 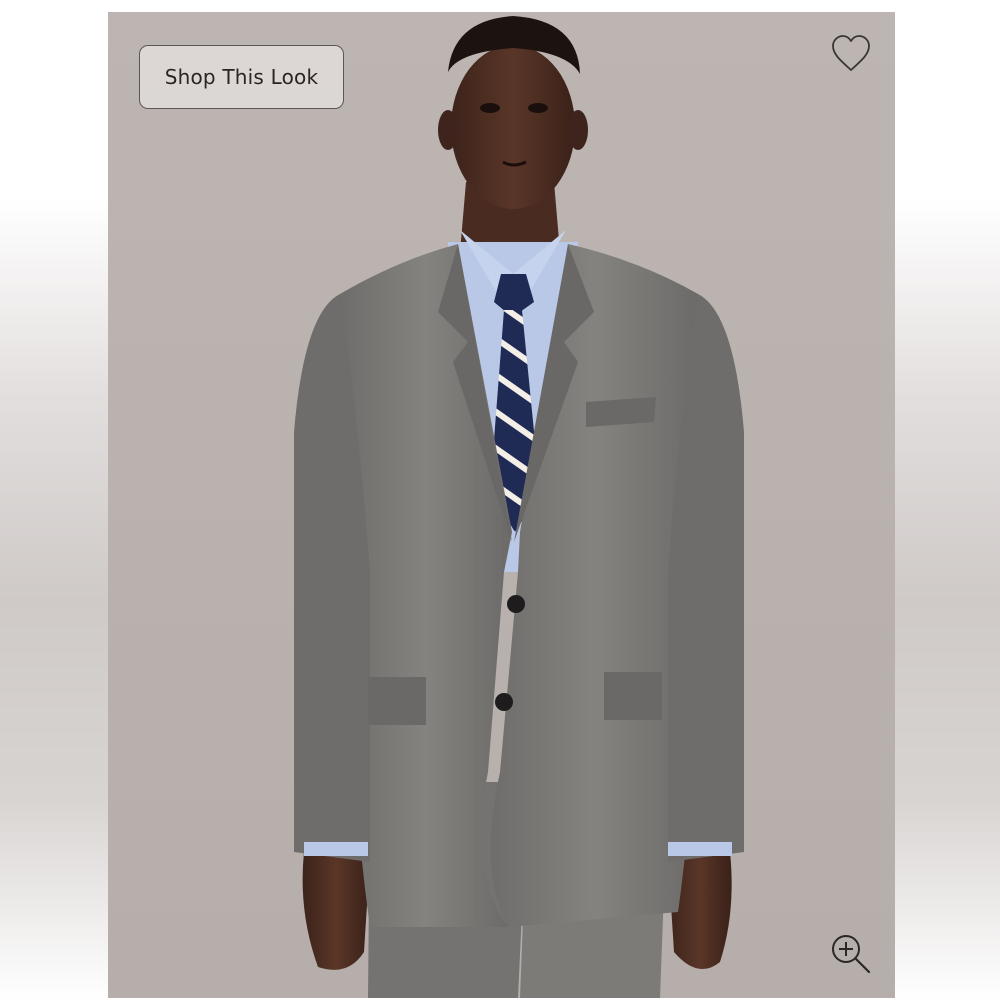 I want to click on heart-icon, so click(x=851, y=54).